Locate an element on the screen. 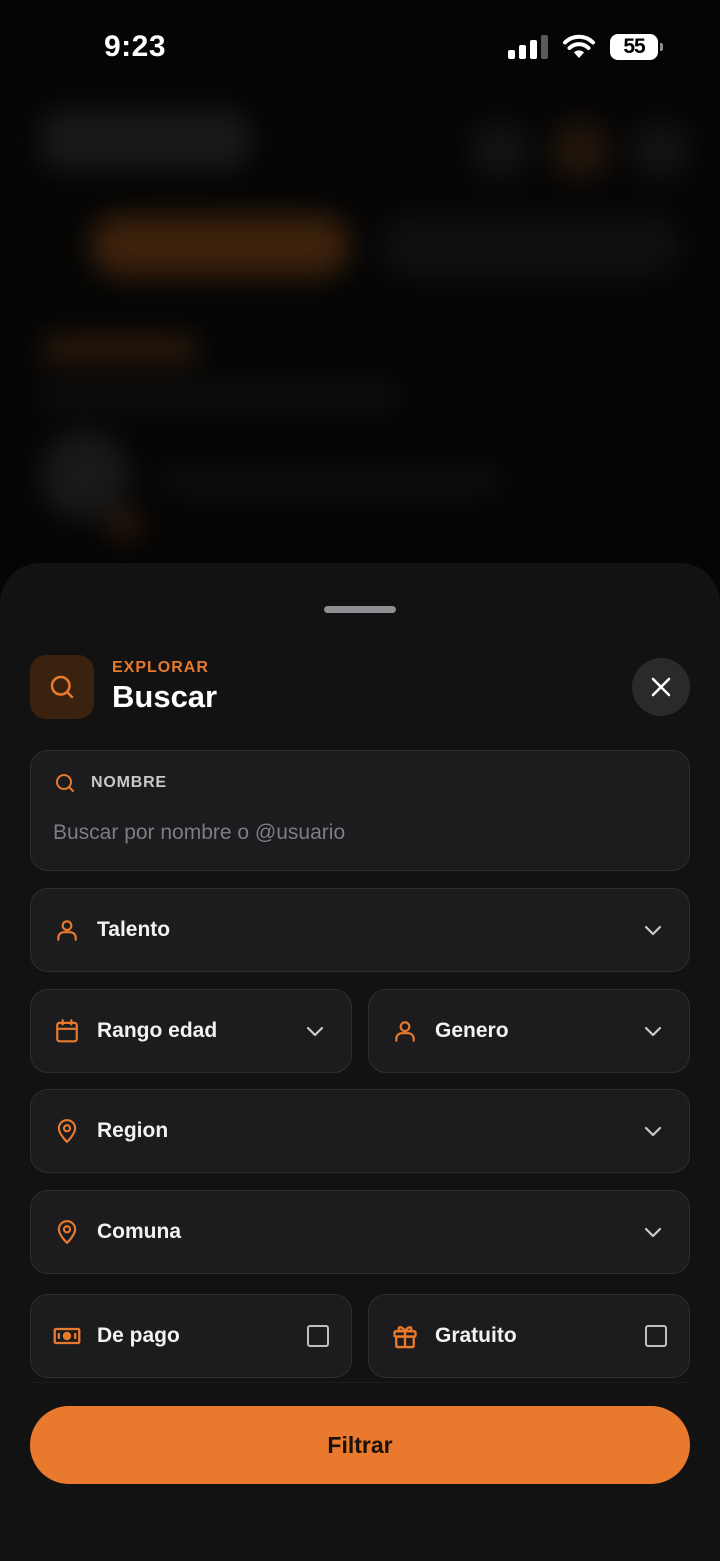  sheet-title: Buscar is located at coordinates (165, 696).